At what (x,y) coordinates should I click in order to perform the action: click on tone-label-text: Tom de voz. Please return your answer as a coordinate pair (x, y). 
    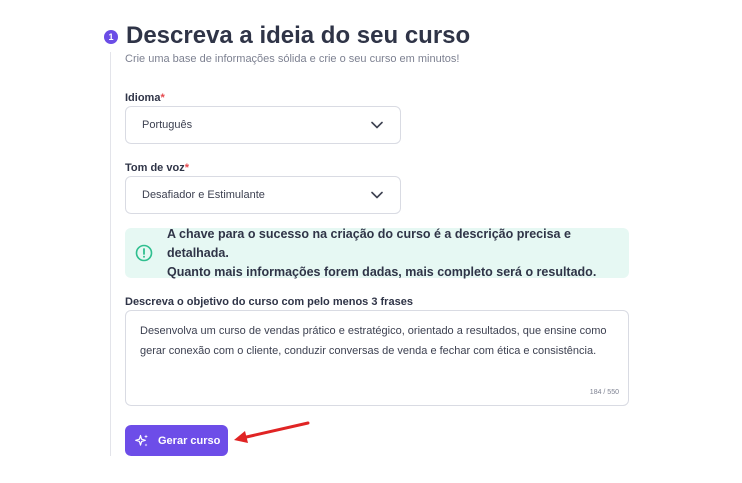
    Looking at the image, I should click on (155, 168).